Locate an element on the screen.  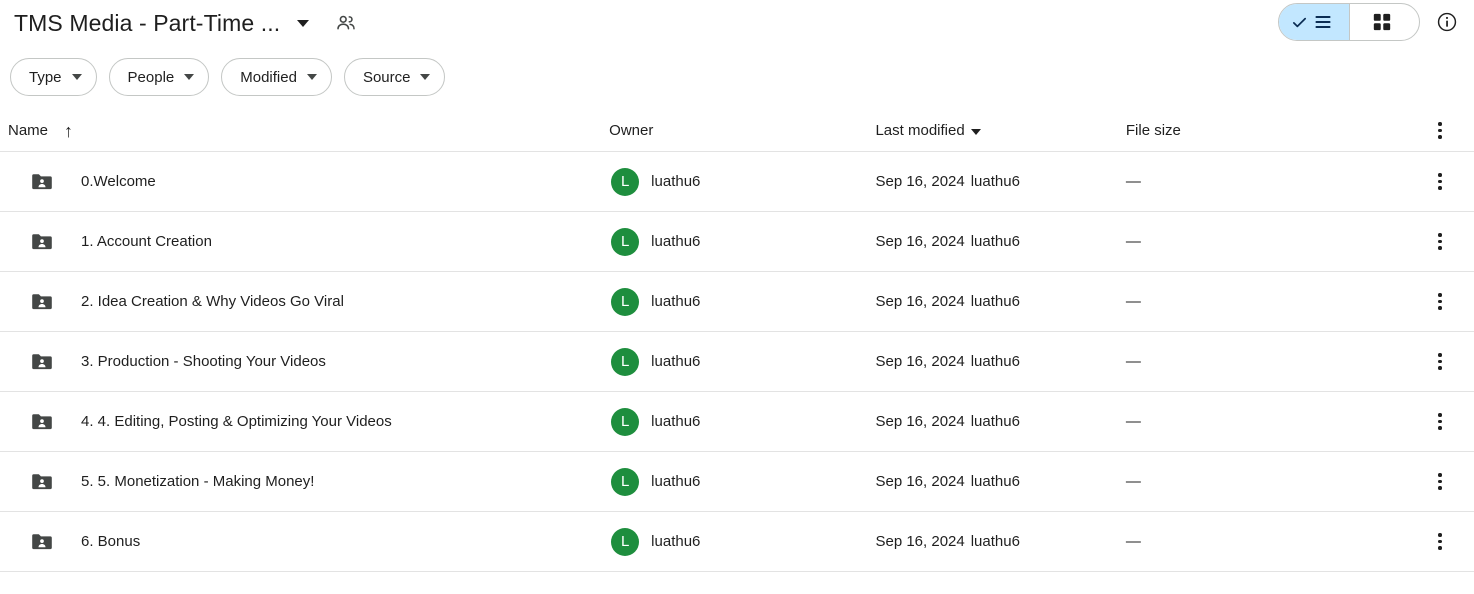
column-header-file-size: File size is located at coordinates (1273, 130).